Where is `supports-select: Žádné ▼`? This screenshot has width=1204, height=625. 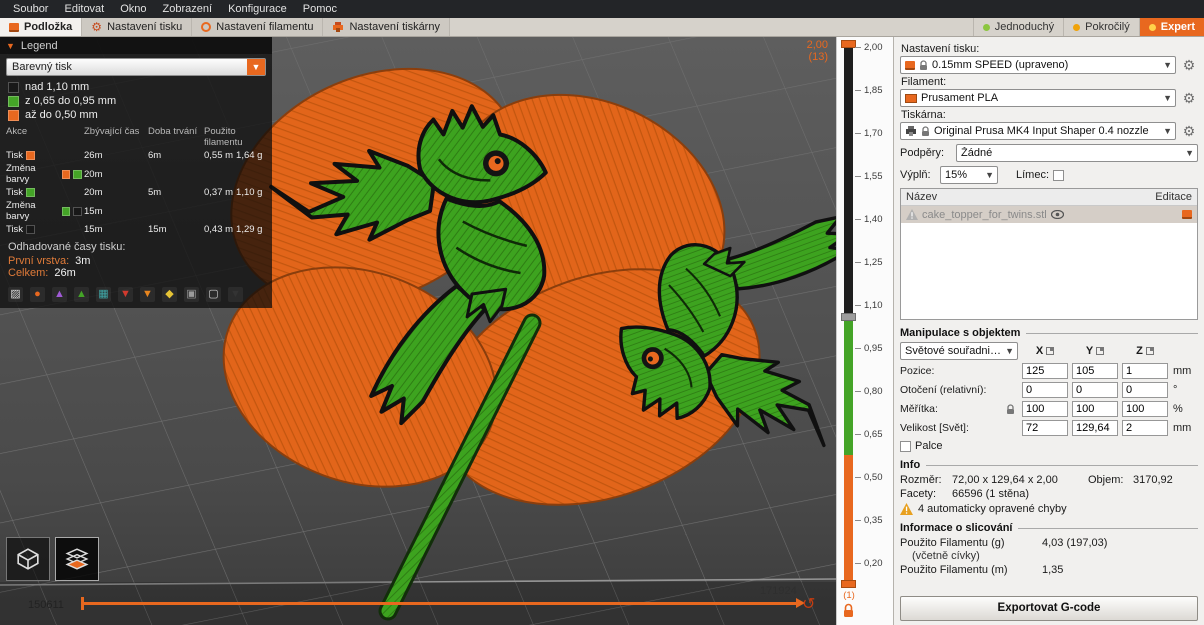
supports-select: Žádné ▼ is located at coordinates (1077, 153).